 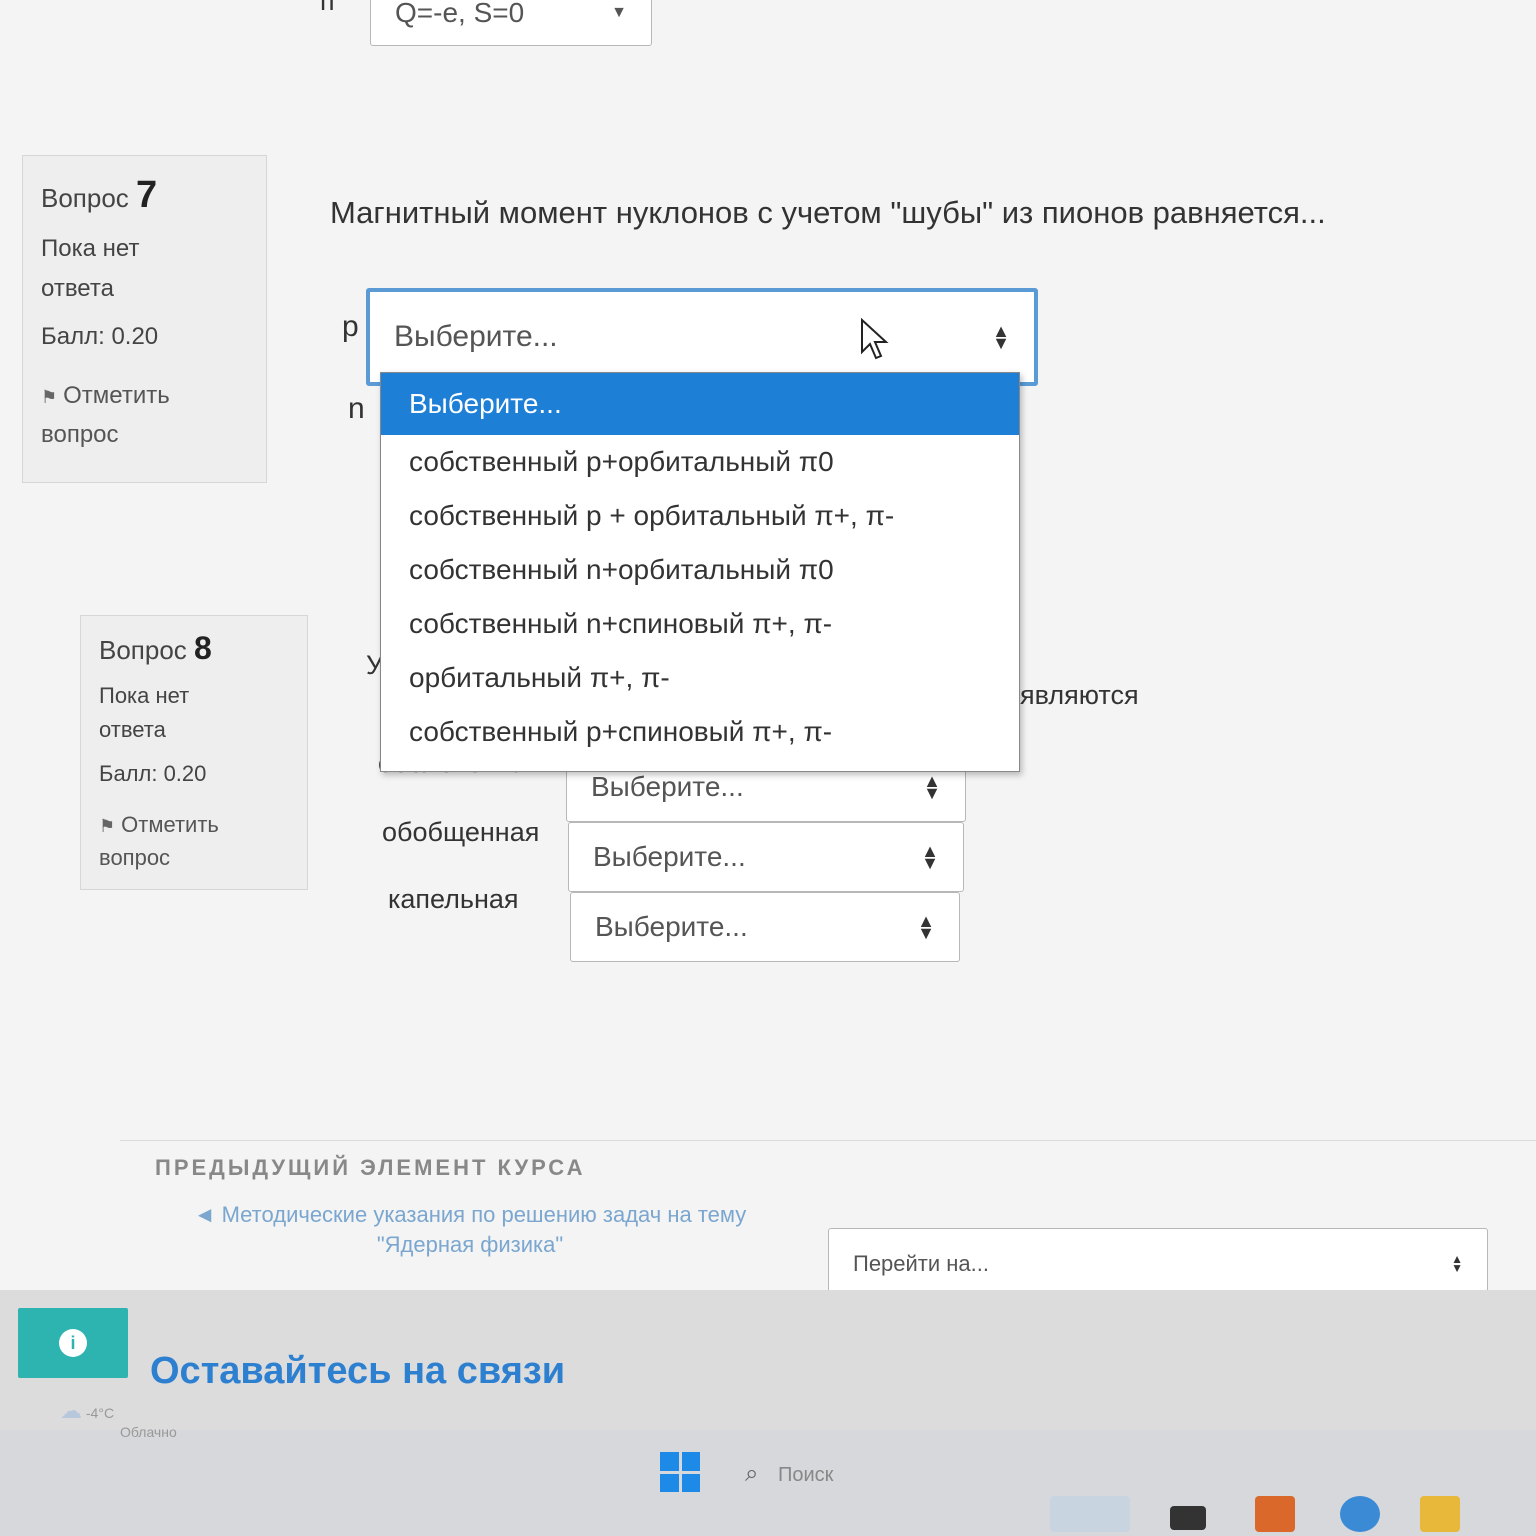 I want to click on row-label-n: n, so click(x=356, y=408).